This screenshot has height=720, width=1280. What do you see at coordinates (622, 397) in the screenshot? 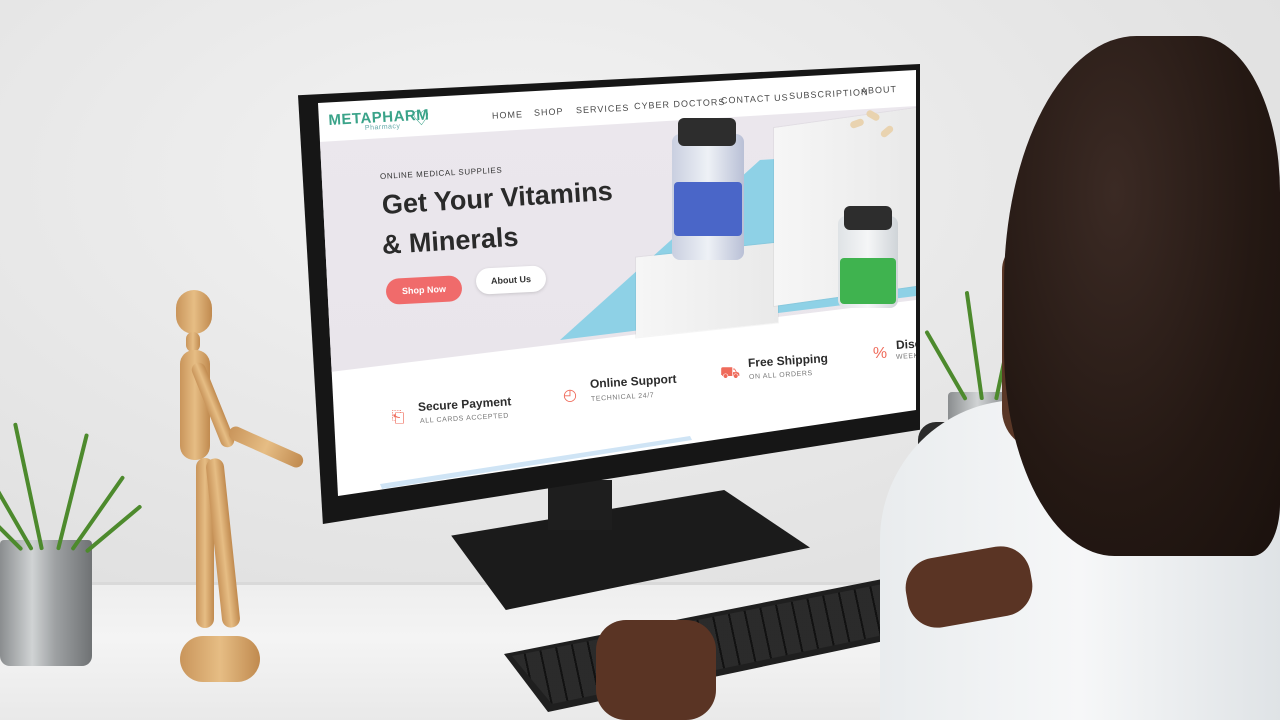
I see `feature-subtitle: TECHNICAL 24/7` at bounding box center [622, 397].